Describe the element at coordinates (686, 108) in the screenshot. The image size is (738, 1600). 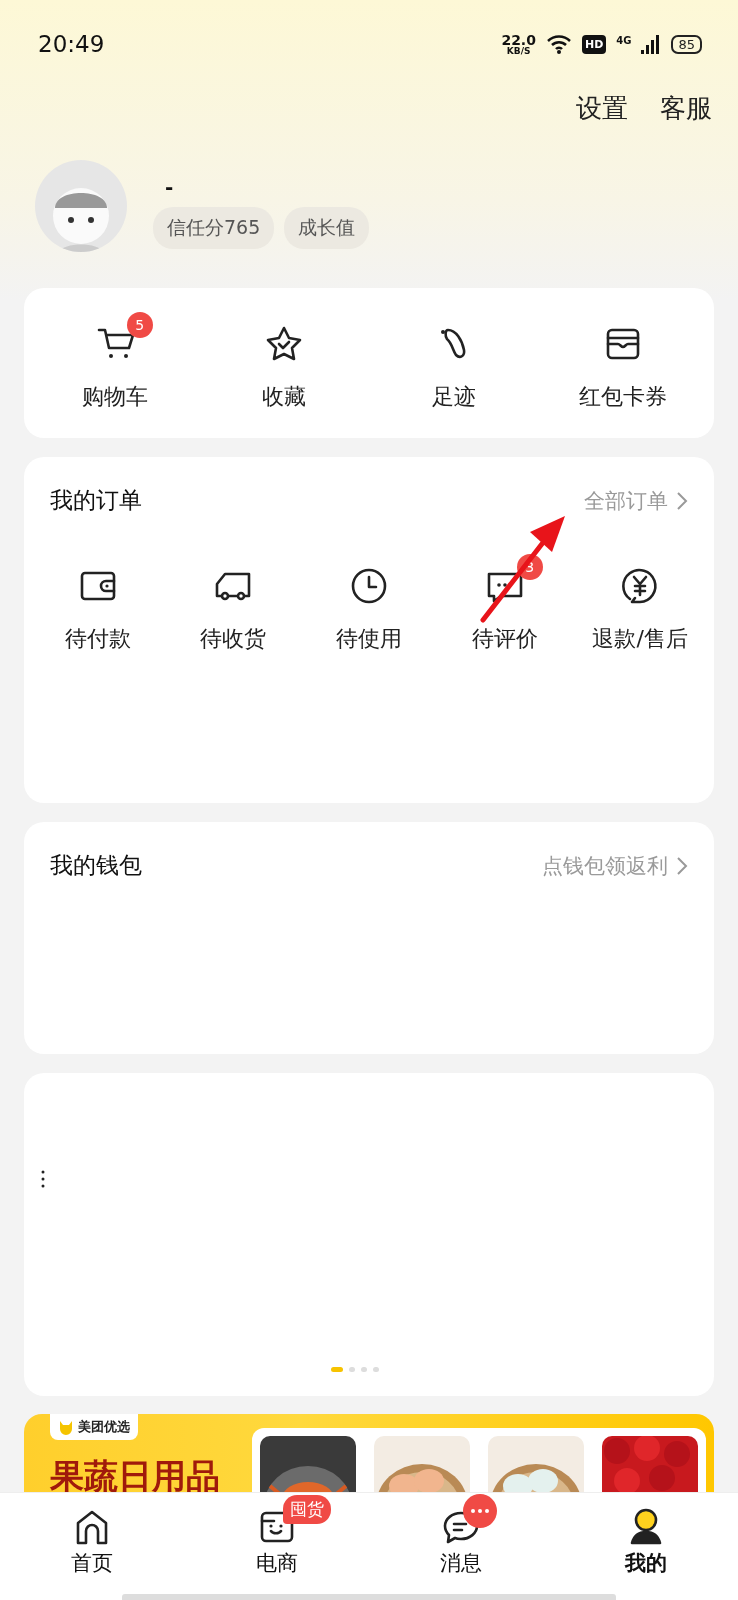
I see `header-link: 客服` at that location.